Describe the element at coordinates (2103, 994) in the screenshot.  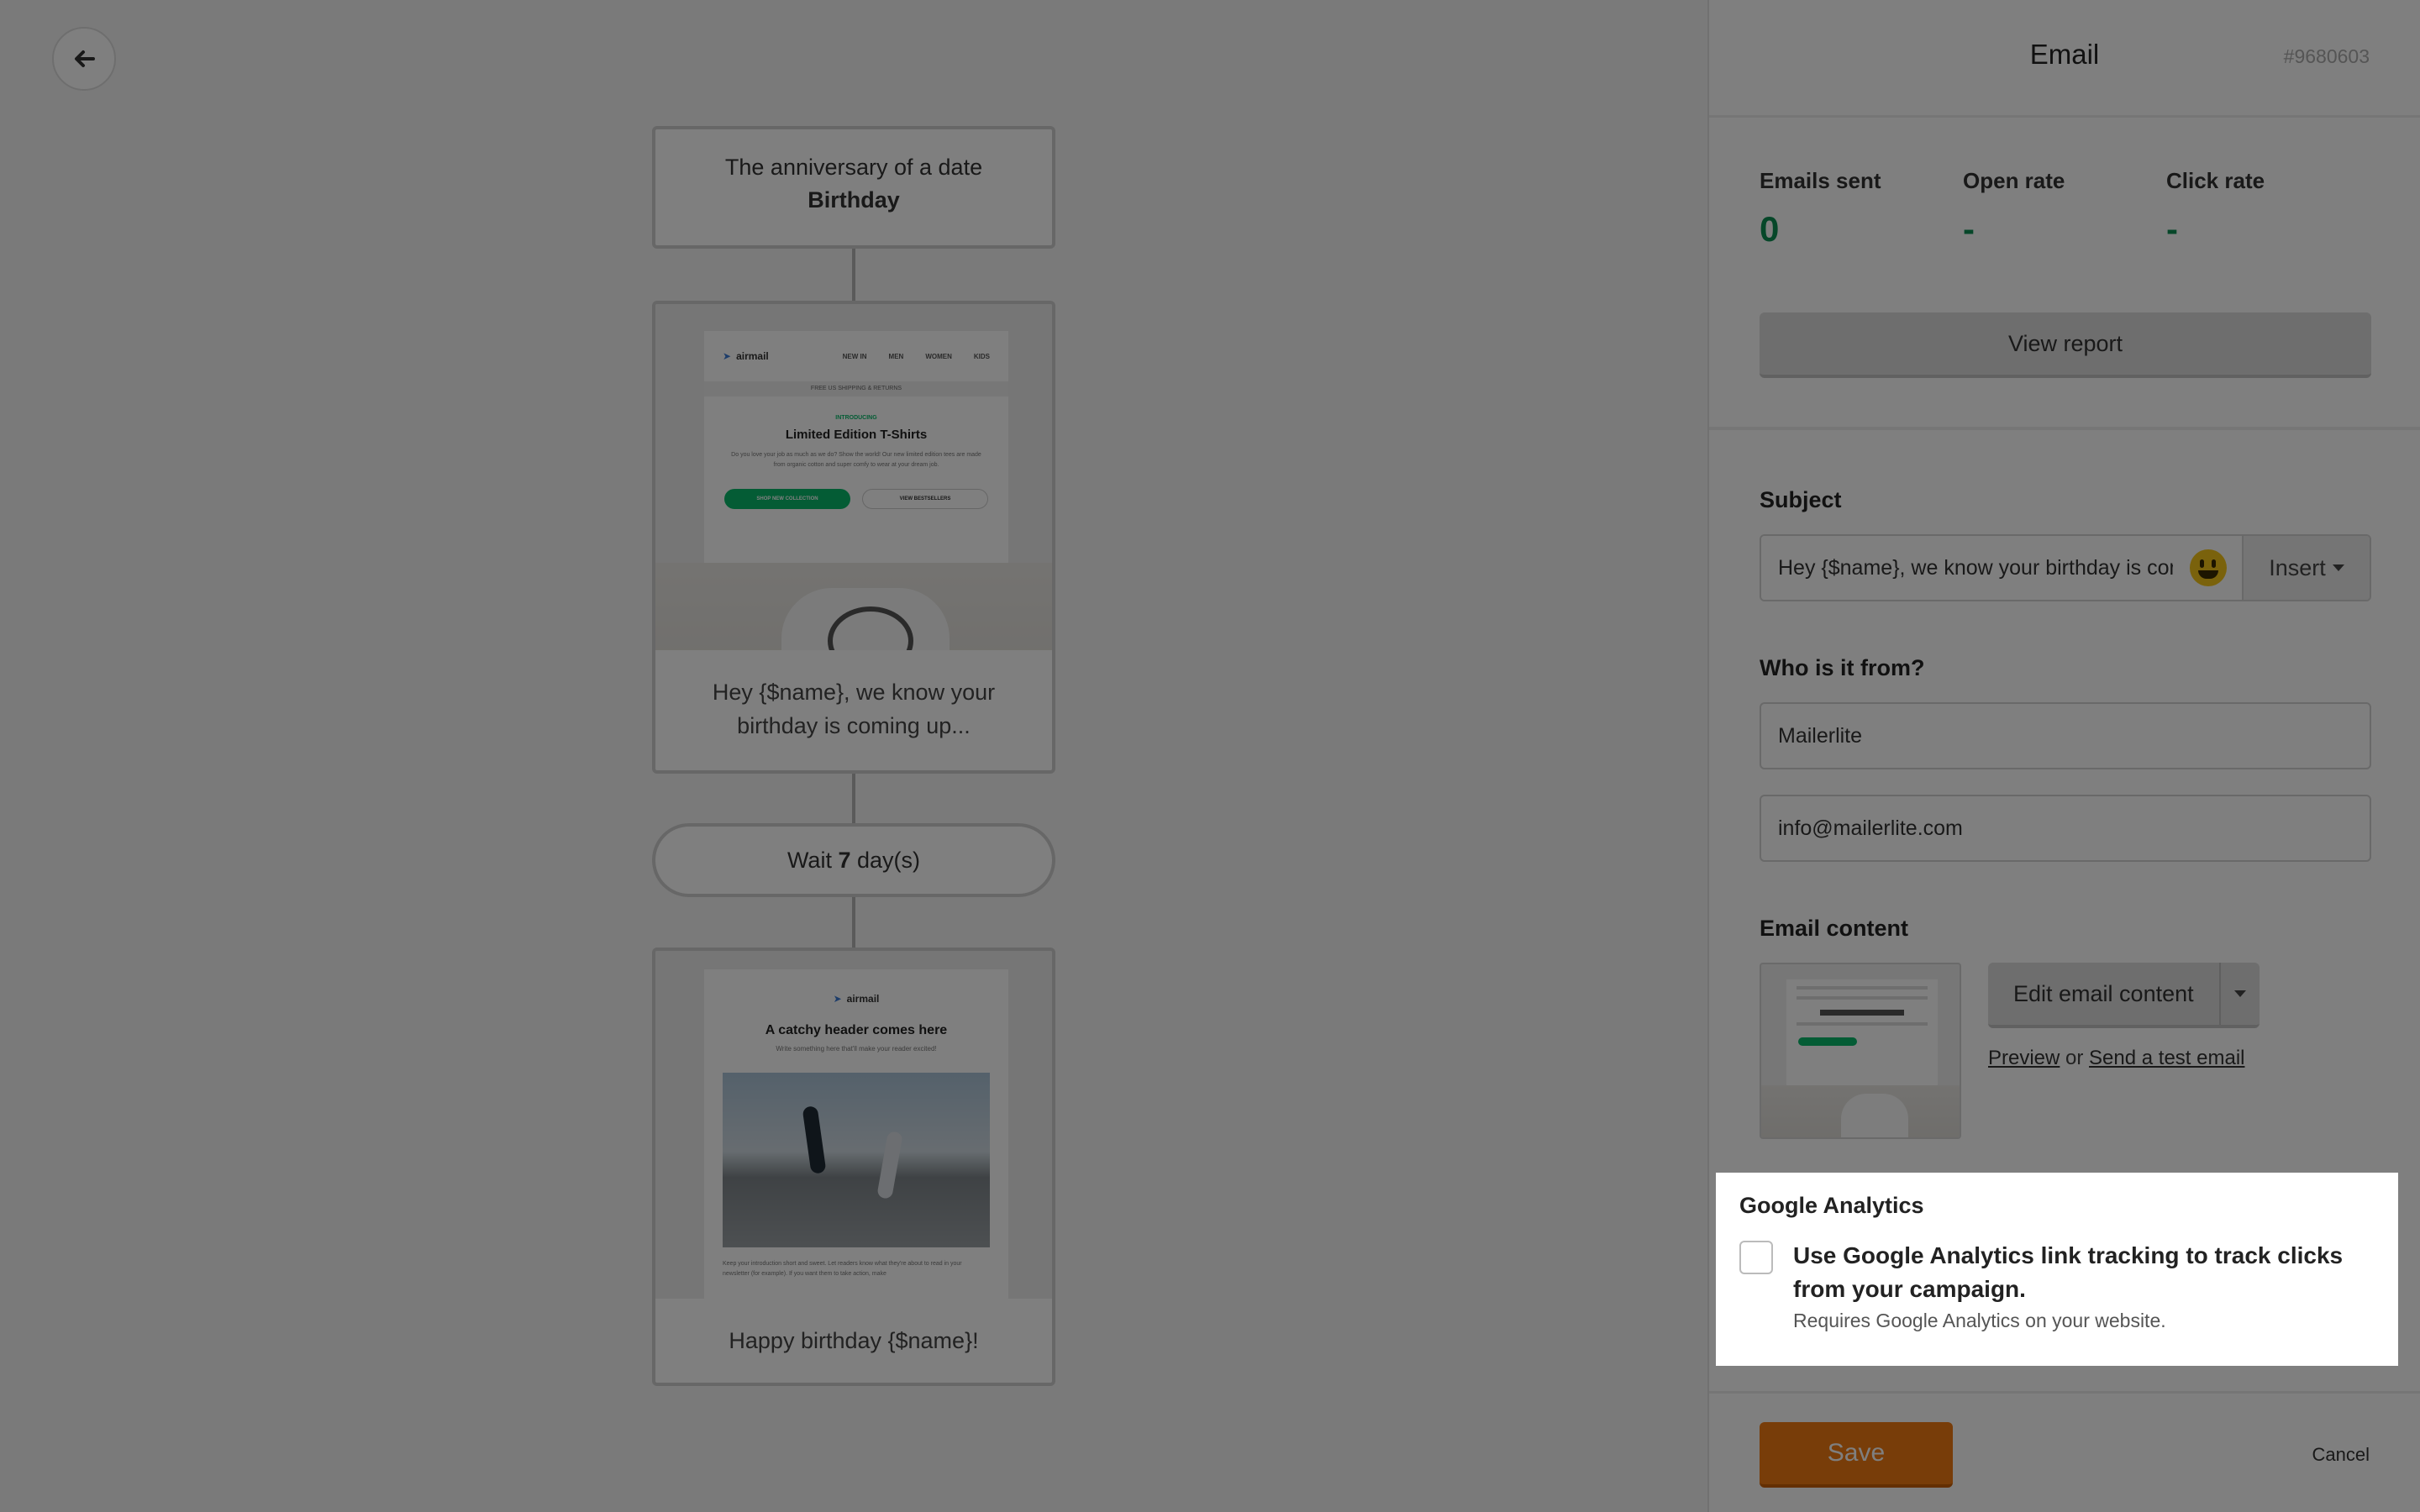
I see `edit-email-content-button: Edit email content` at that location.